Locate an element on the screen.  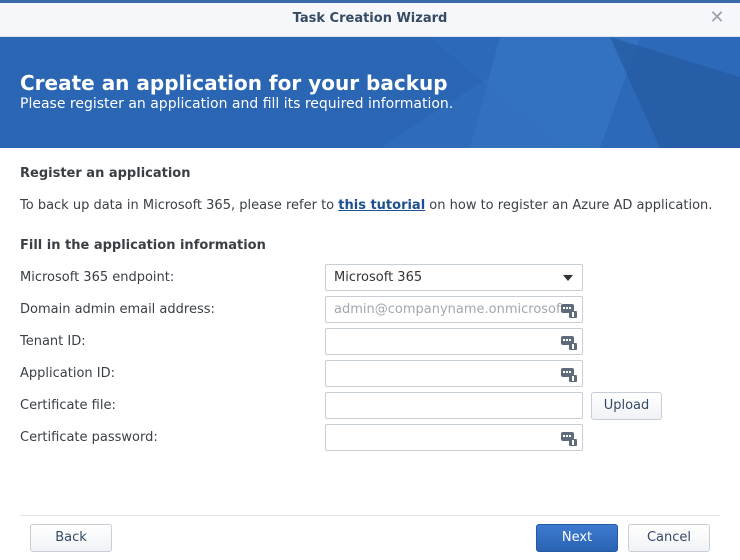
endpoint-value: Microsoft 365 is located at coordinates (378, 277).